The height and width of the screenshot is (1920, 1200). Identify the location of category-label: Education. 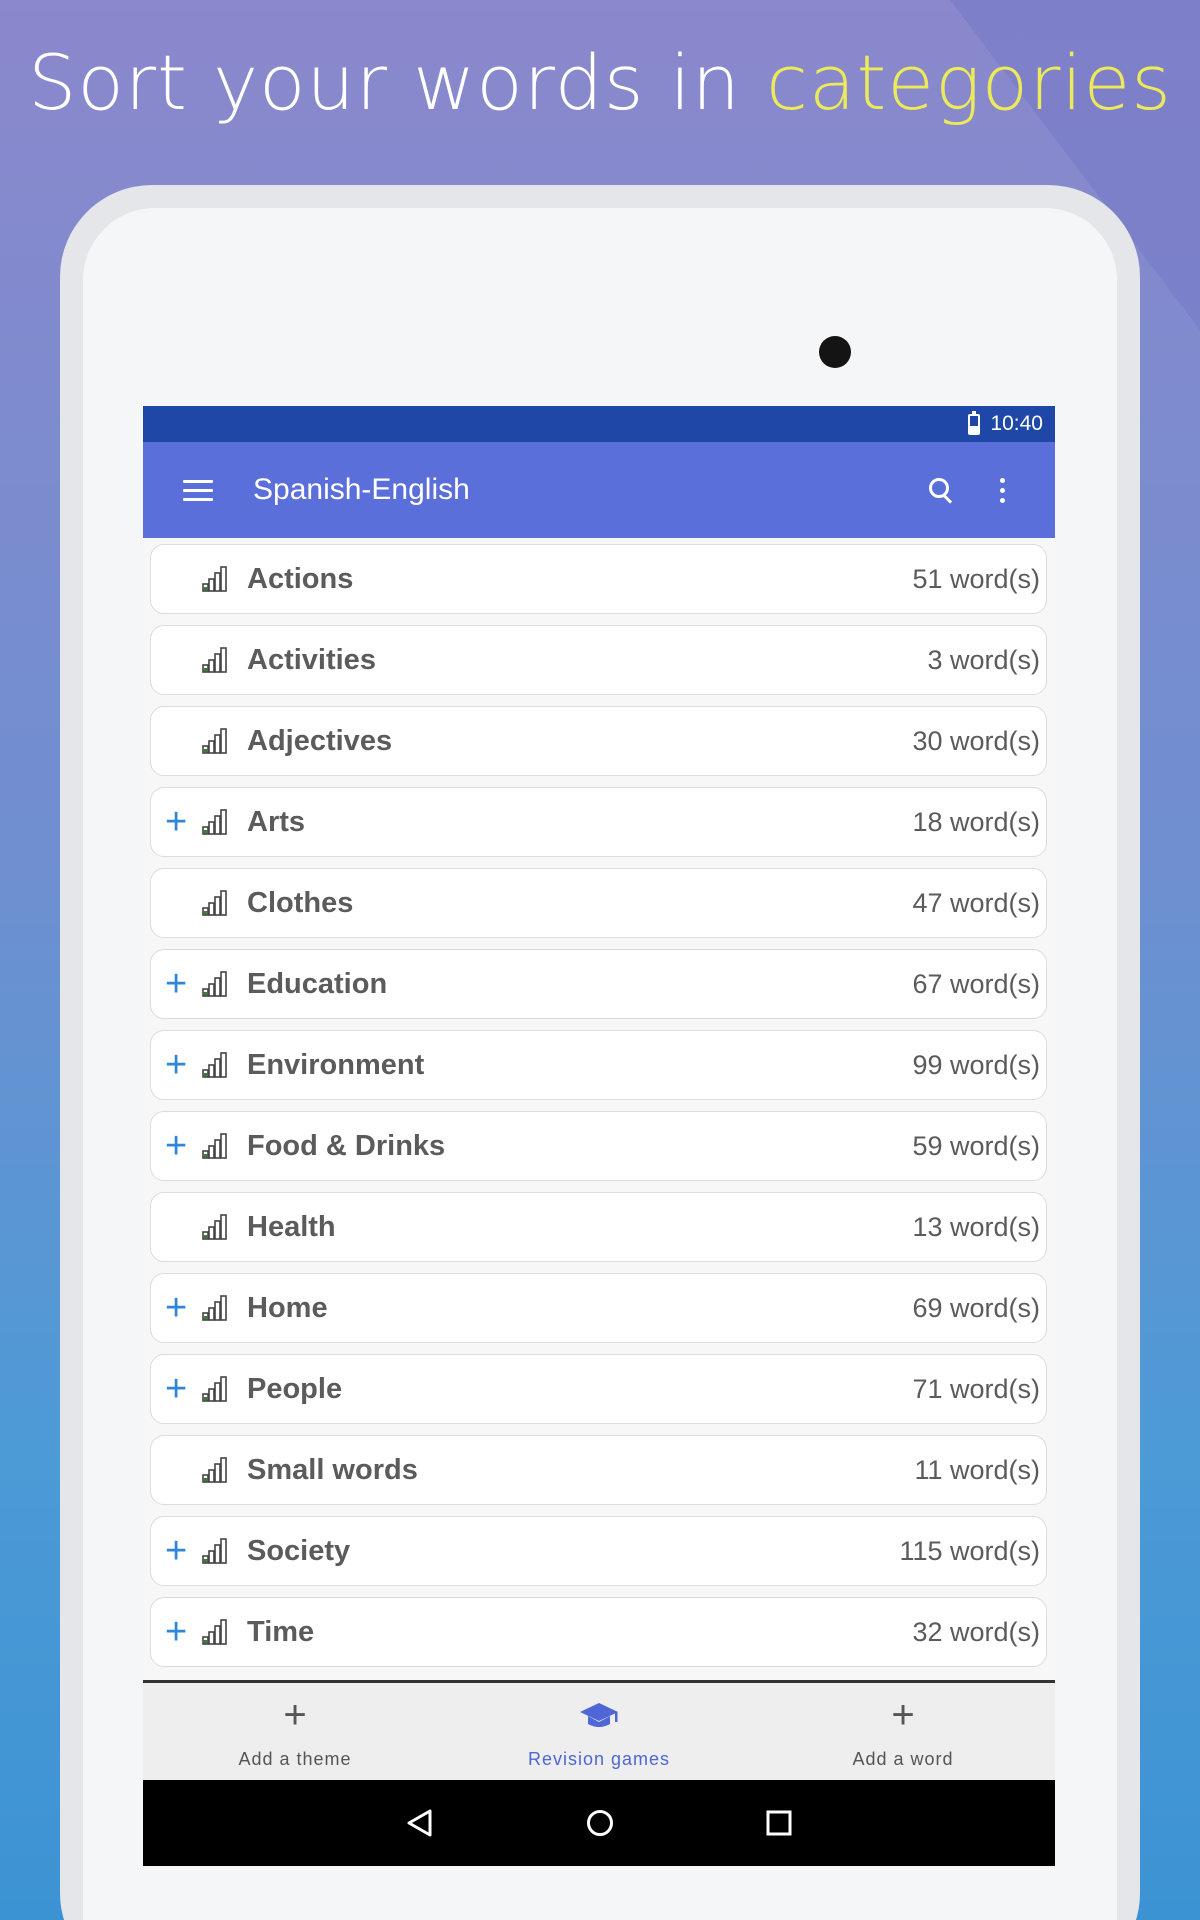
(317, 983).